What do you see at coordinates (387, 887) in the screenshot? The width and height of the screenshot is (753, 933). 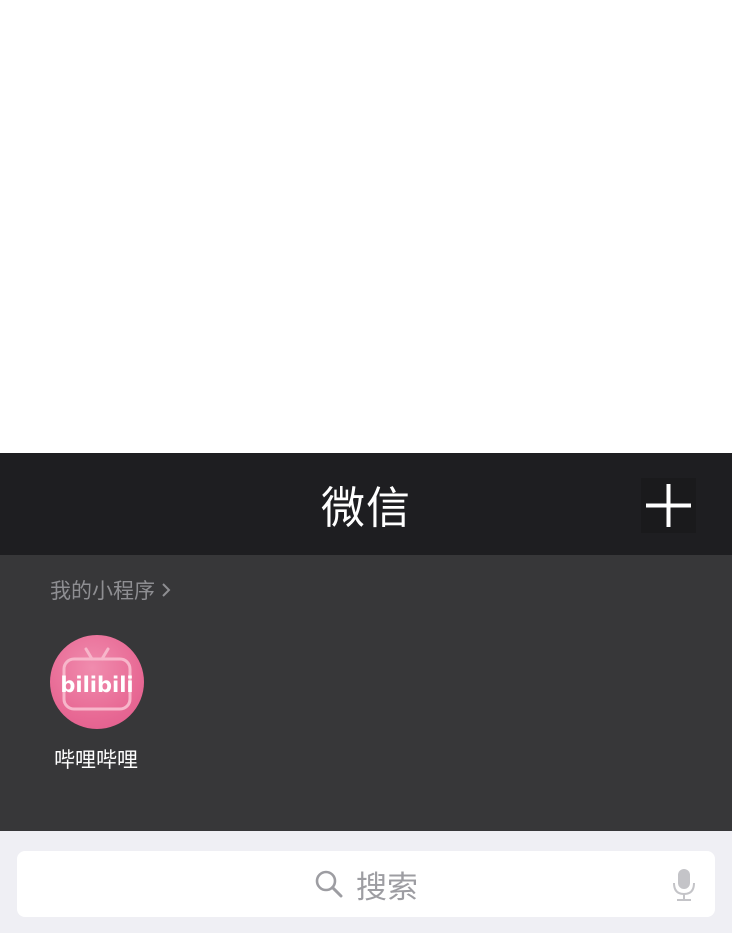 I see `search-placeholder: 搜索` at bounding box center [387, 887].